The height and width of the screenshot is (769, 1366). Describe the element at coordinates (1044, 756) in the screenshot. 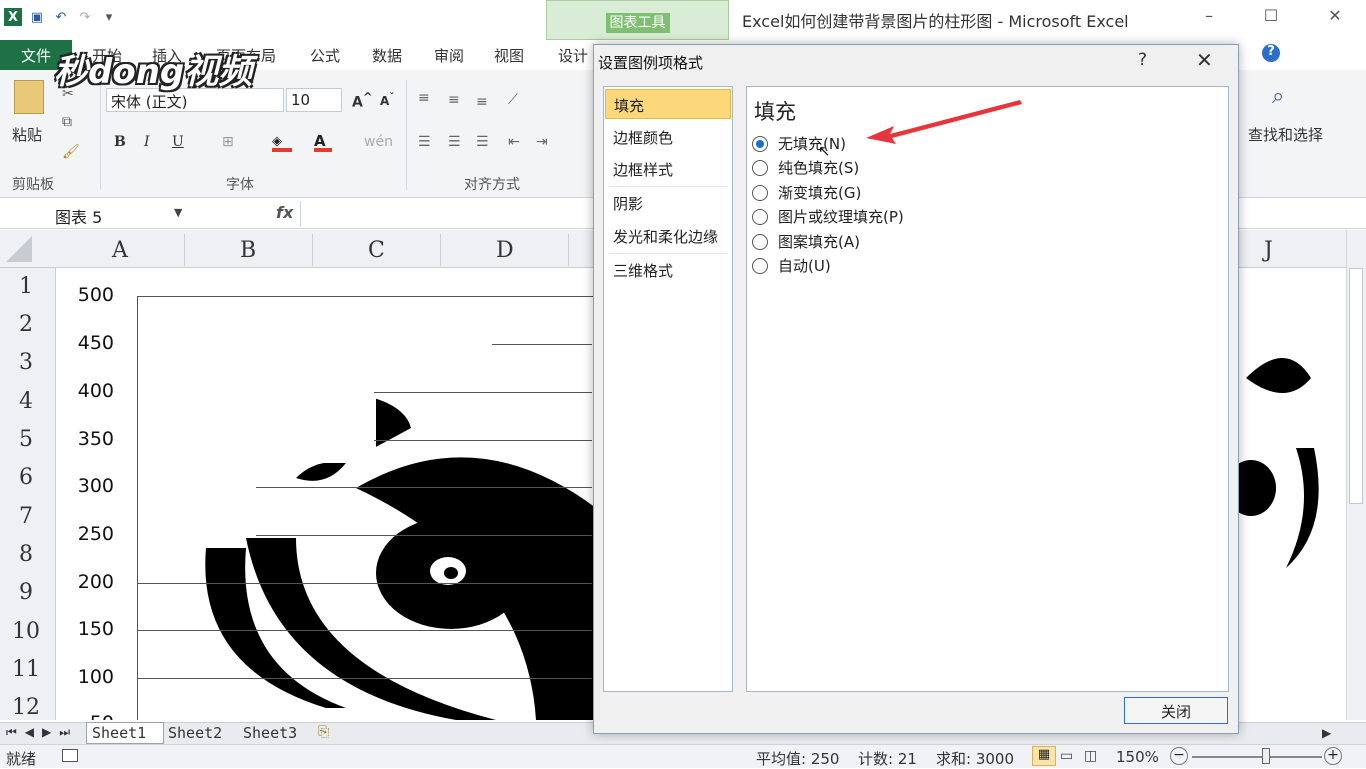

I see `normal-view-icon: ▦` at that location.